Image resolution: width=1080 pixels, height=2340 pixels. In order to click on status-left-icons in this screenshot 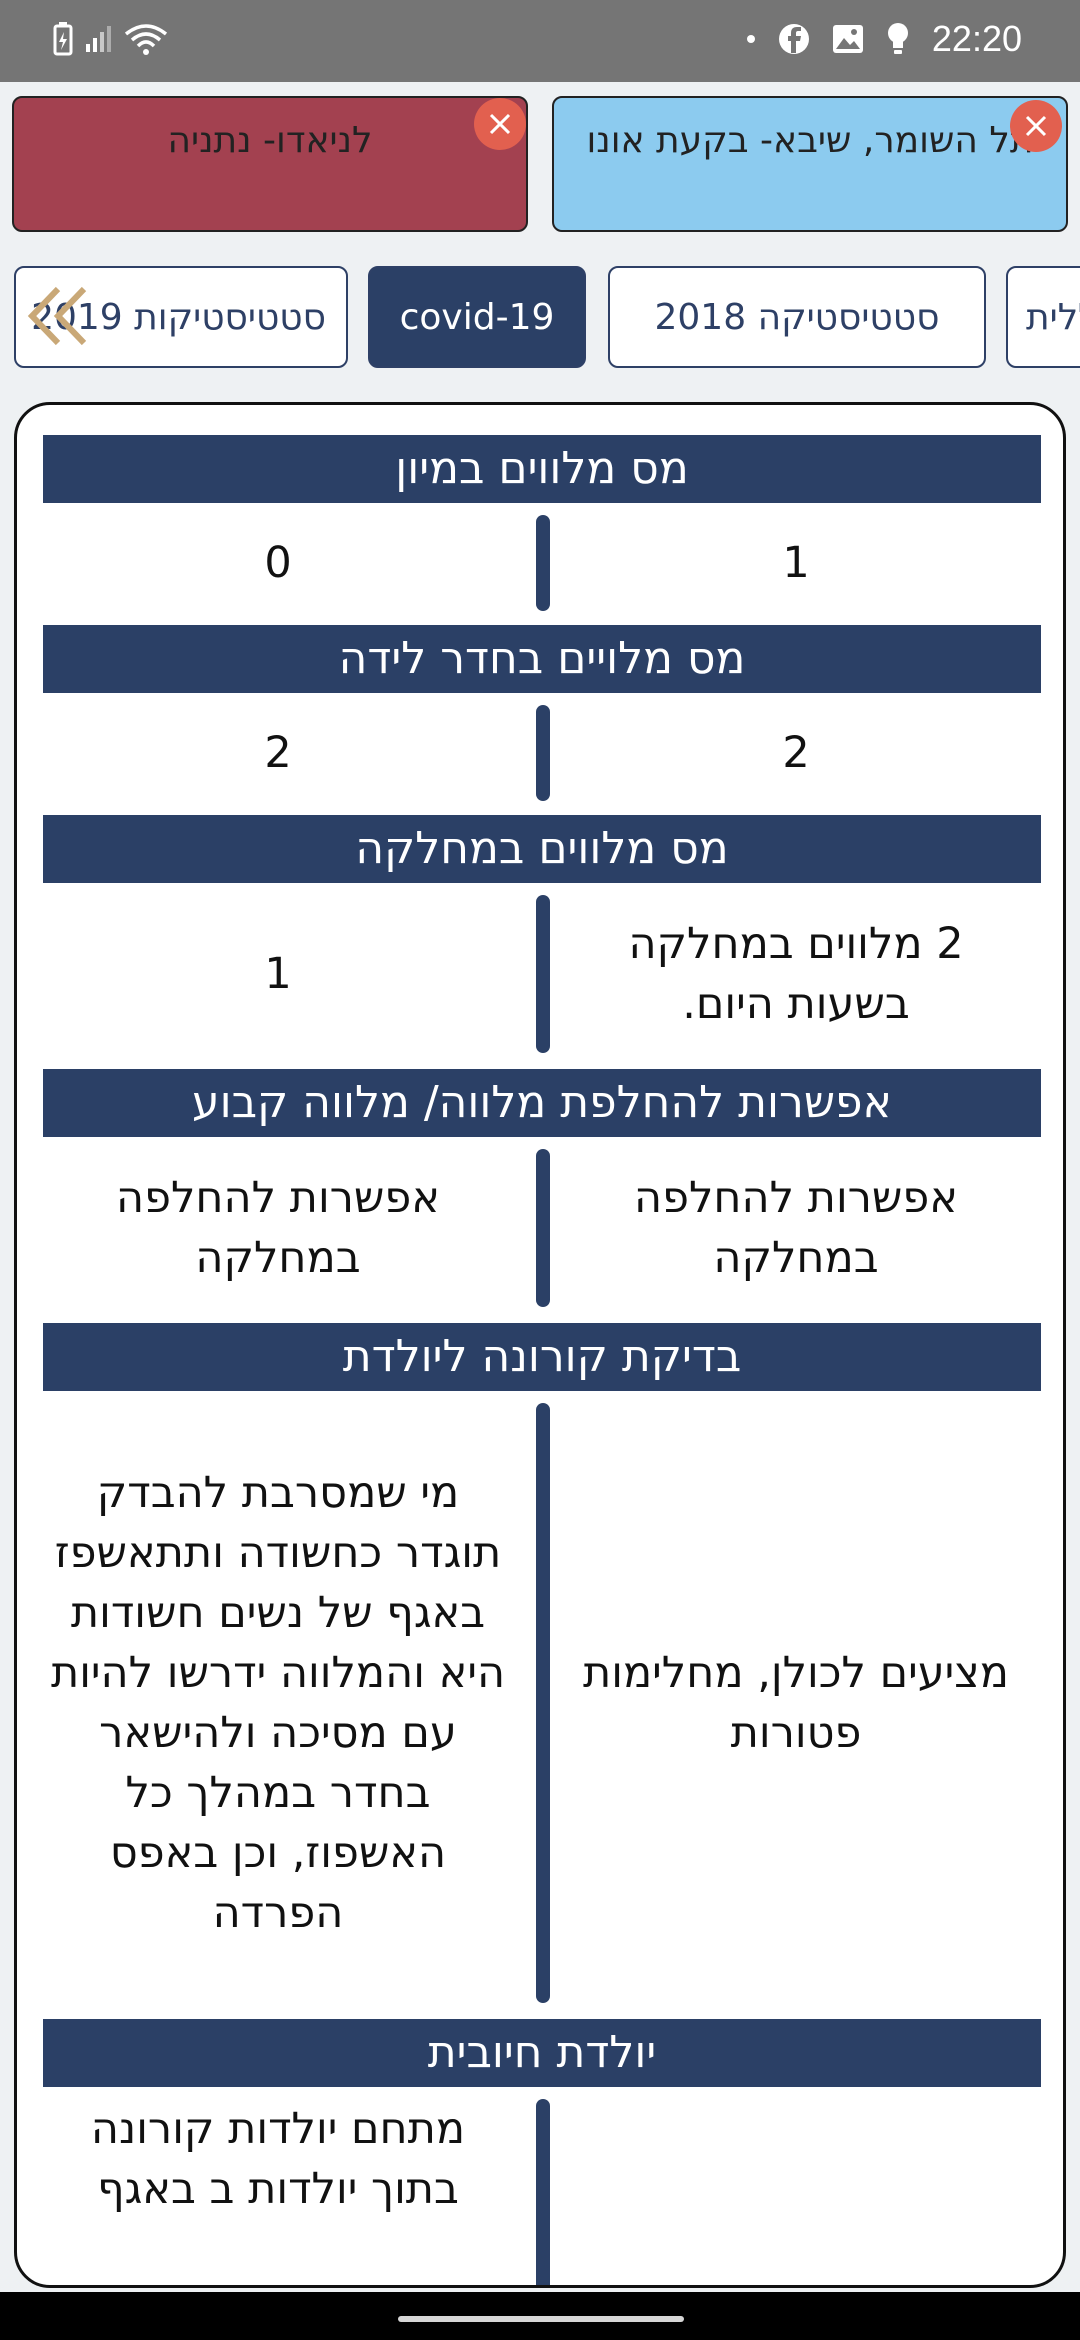, I will do `click(110, 39)`.